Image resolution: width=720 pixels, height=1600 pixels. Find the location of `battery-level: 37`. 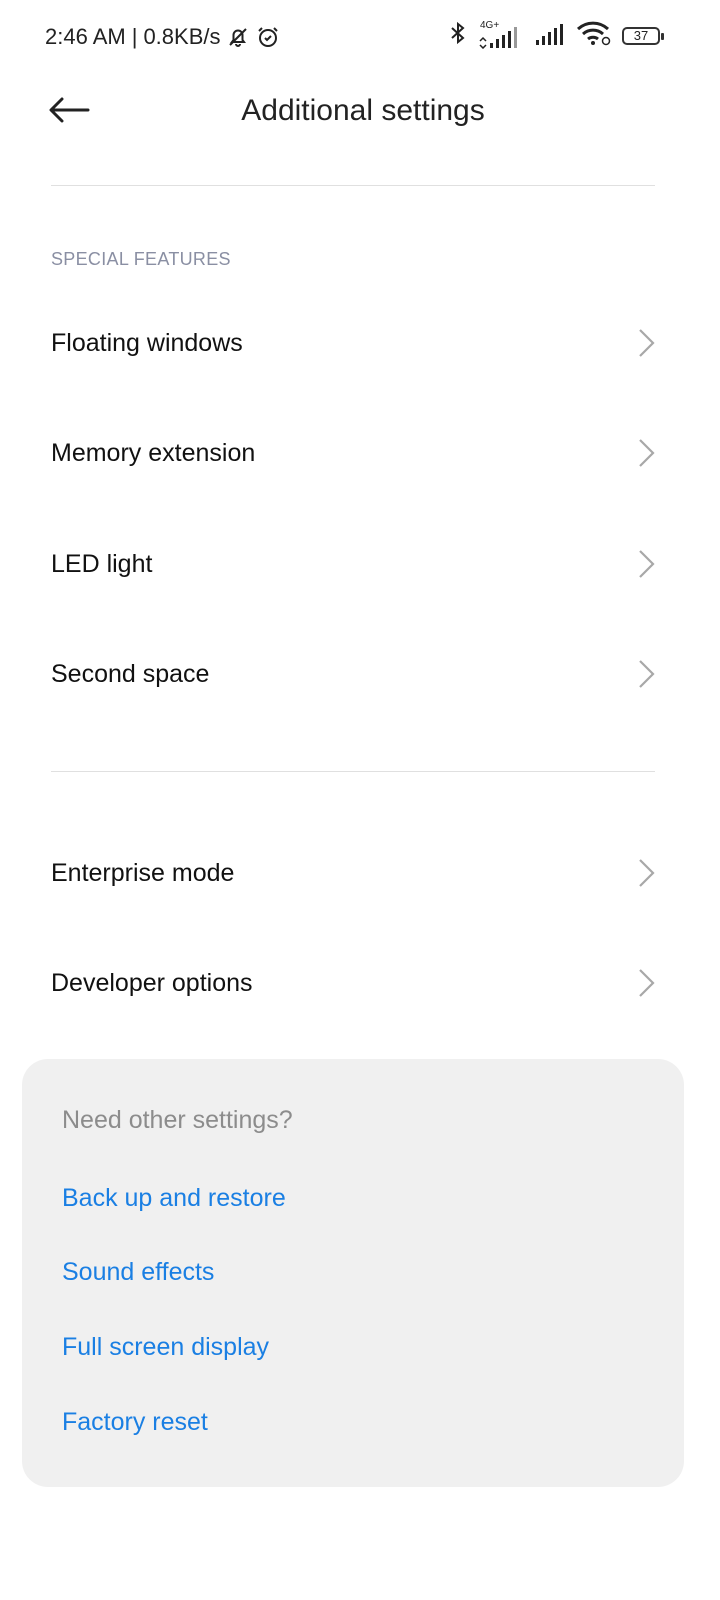

battery-level: 37 is located at coordinates (641, 35).